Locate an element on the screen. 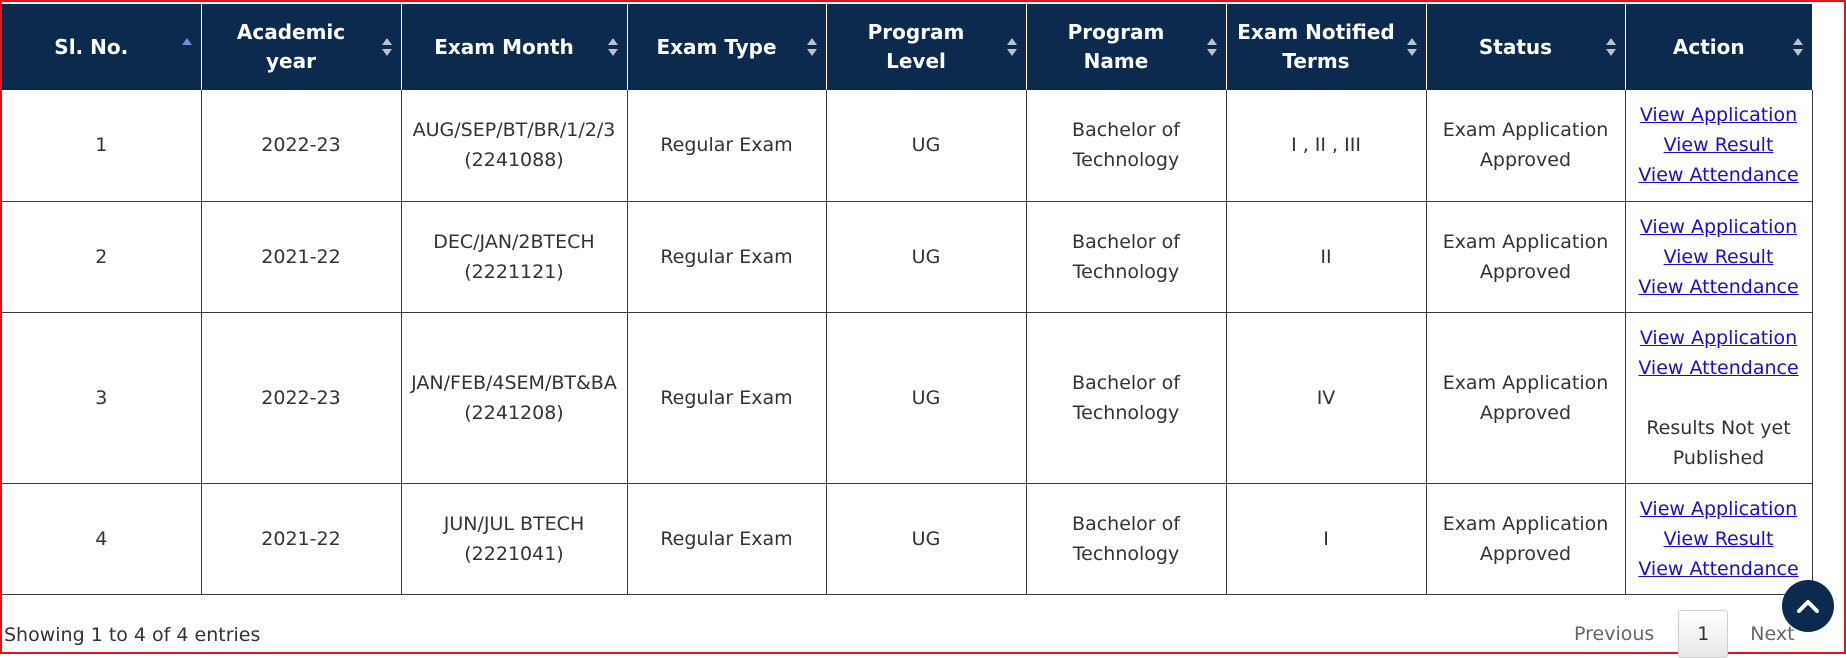 The height and width of the screenshot is (658, 1846). column-header-sl-no: Sl. No. is located at coordinates (102, 47).